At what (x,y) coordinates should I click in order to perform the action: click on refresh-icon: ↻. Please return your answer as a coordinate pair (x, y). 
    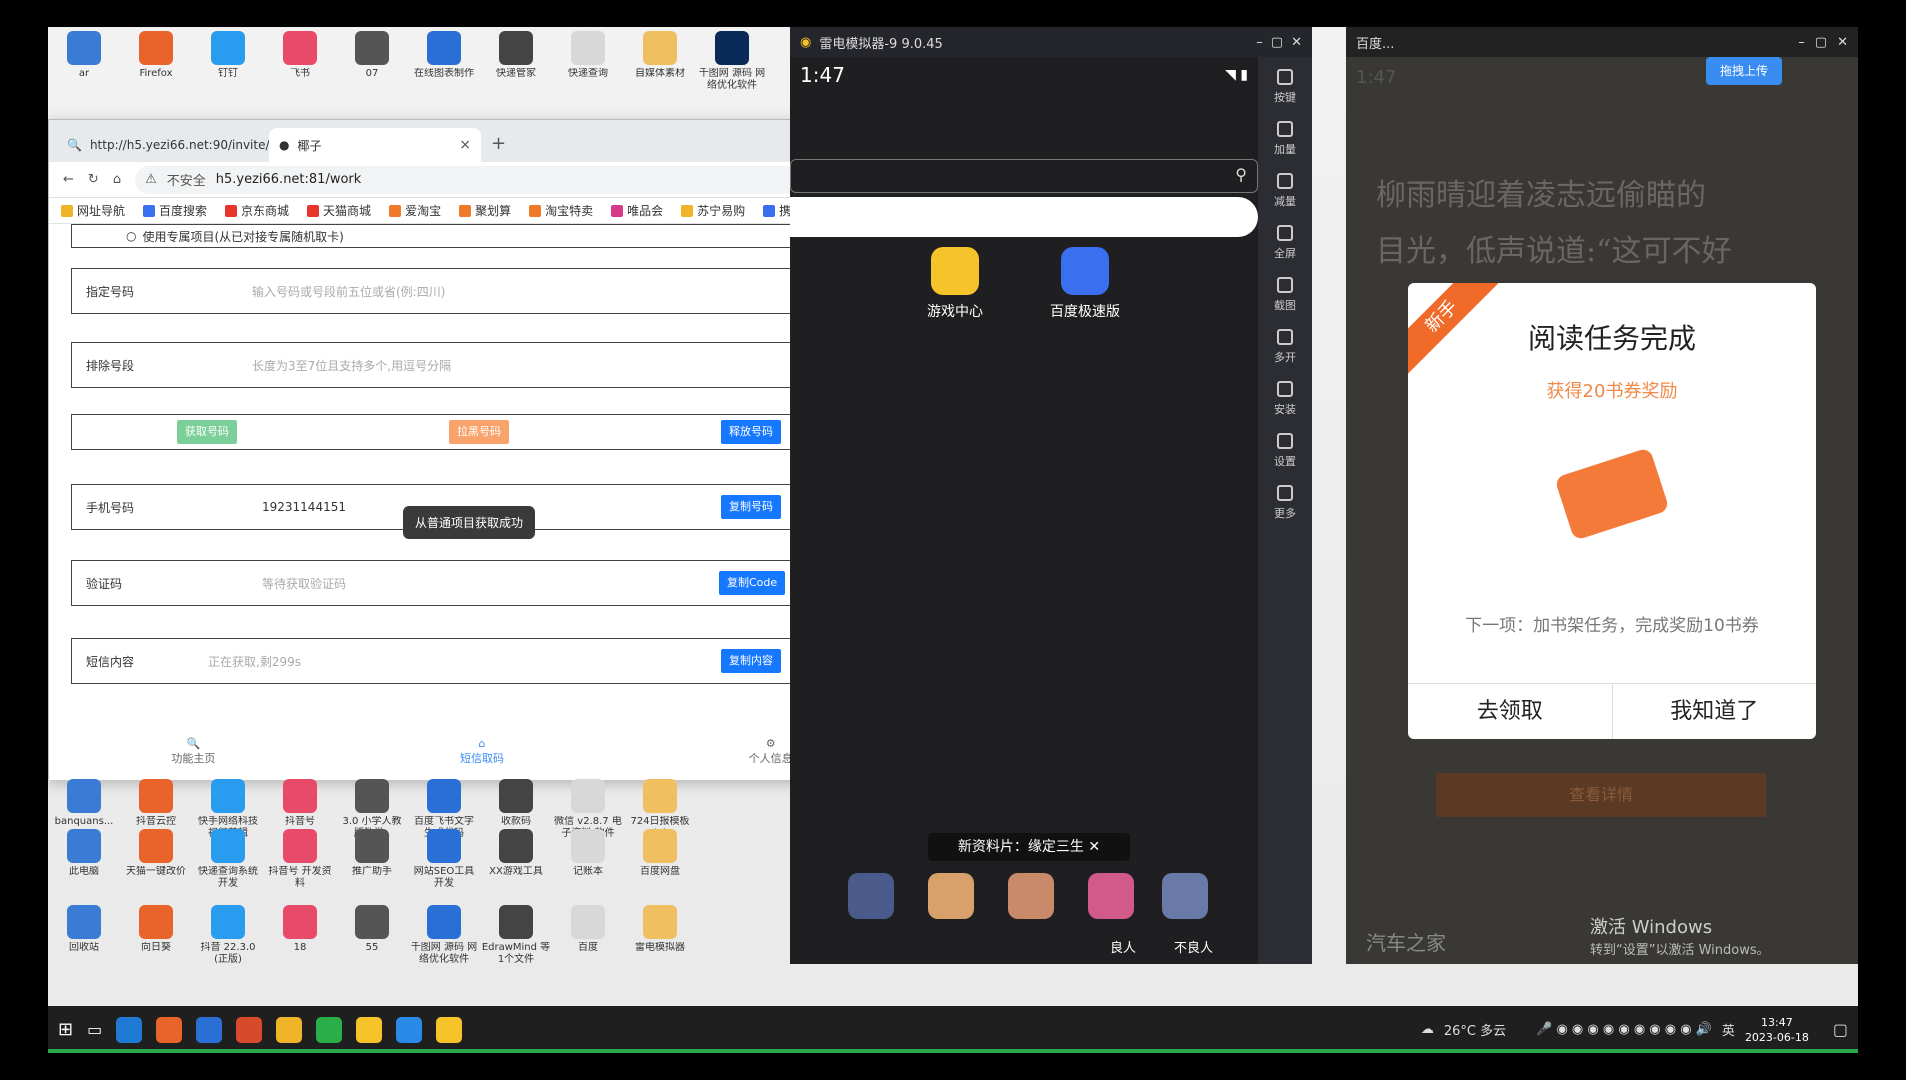
    Looking at the image, I should click on (93, 179).